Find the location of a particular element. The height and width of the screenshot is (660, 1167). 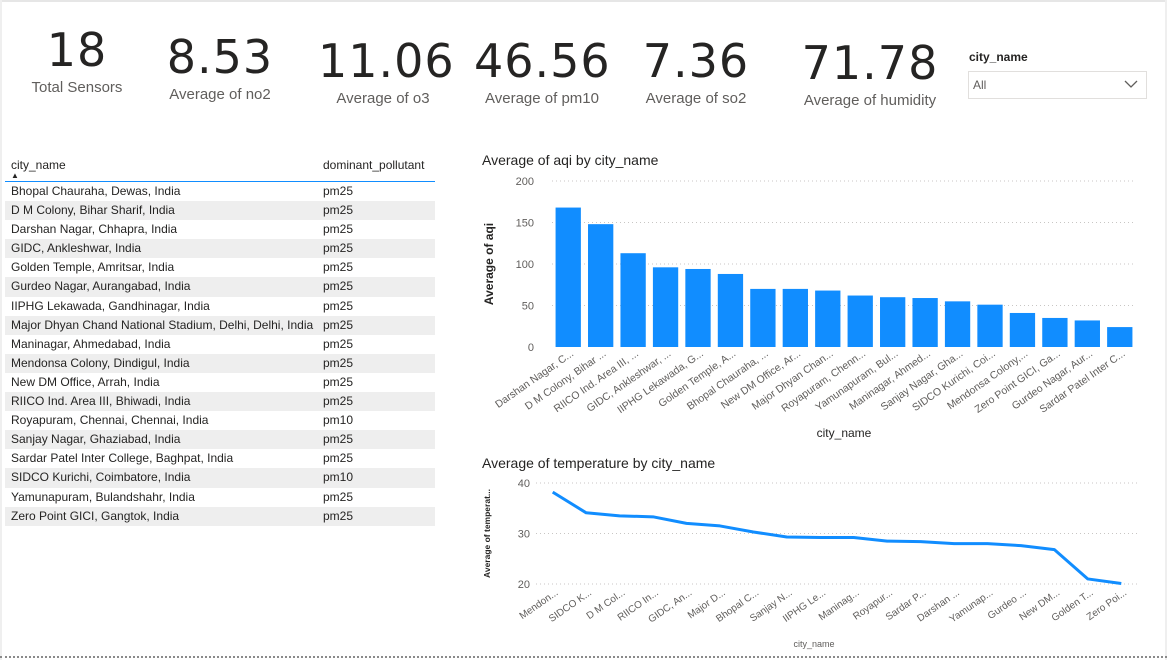

top-border is located at coordinates (583, 1).